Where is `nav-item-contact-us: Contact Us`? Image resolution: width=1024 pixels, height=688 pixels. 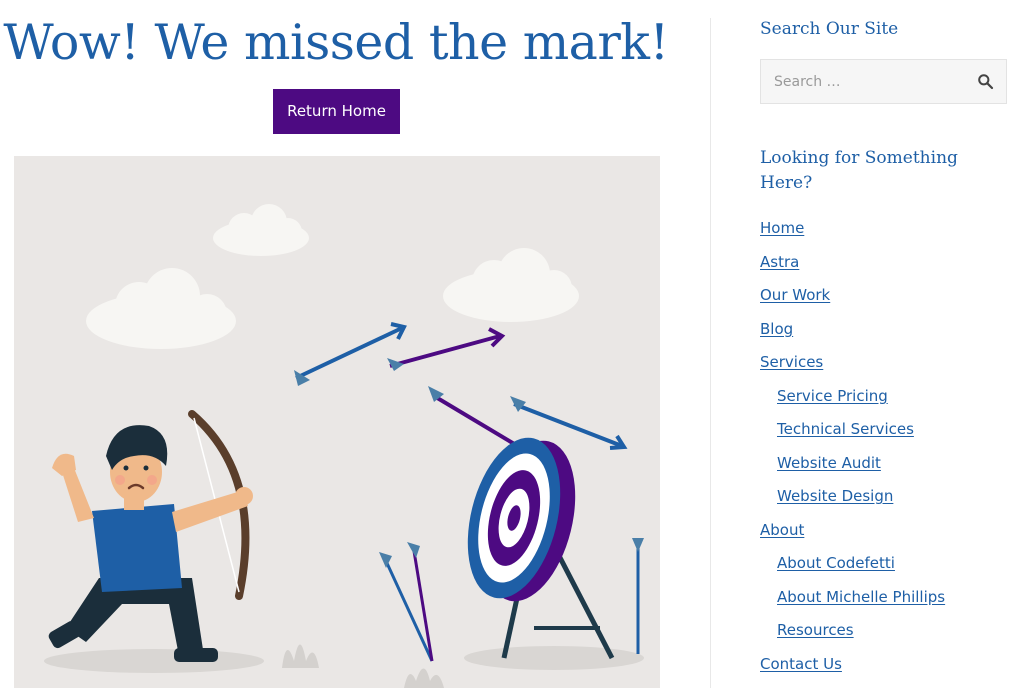 nav-item-contact-us: Contact Us is located at coordinates (801, 664).